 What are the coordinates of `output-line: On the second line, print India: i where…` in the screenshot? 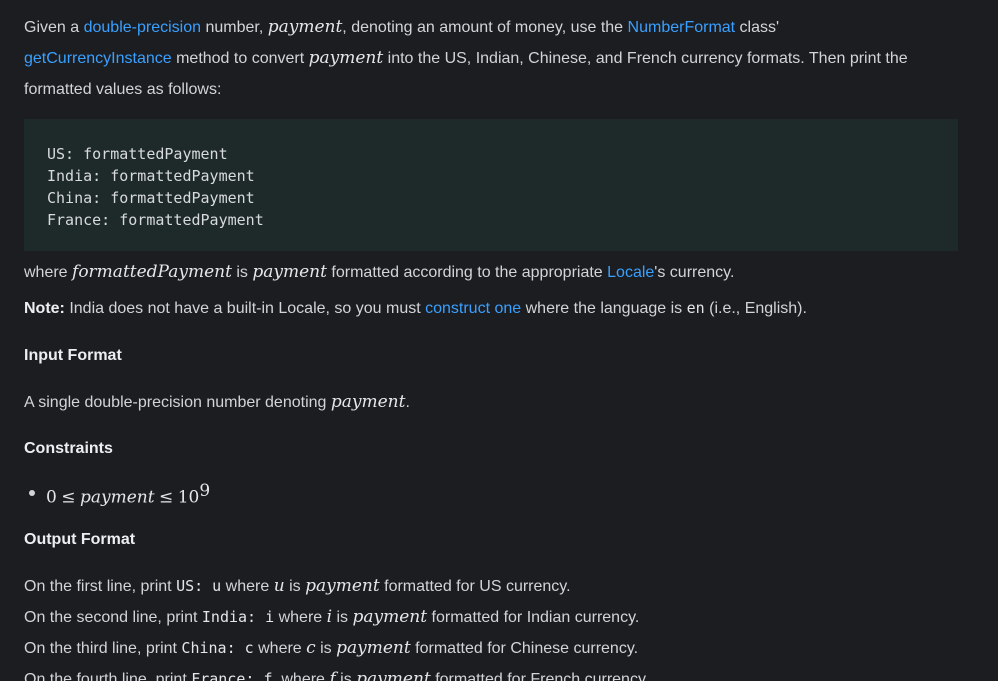 It's located at (494, 617).